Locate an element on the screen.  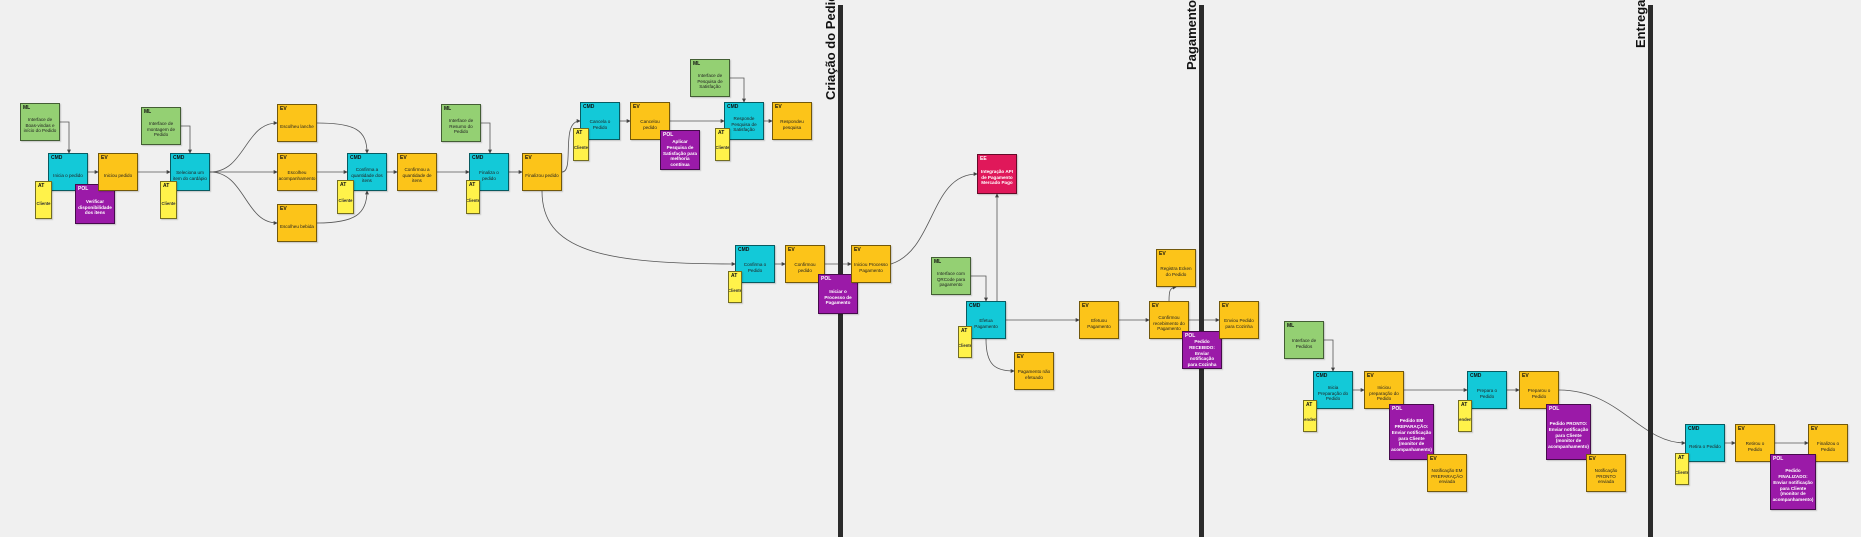
phase-title-1: Criação do Pedido is located at coordinates (830, 50).